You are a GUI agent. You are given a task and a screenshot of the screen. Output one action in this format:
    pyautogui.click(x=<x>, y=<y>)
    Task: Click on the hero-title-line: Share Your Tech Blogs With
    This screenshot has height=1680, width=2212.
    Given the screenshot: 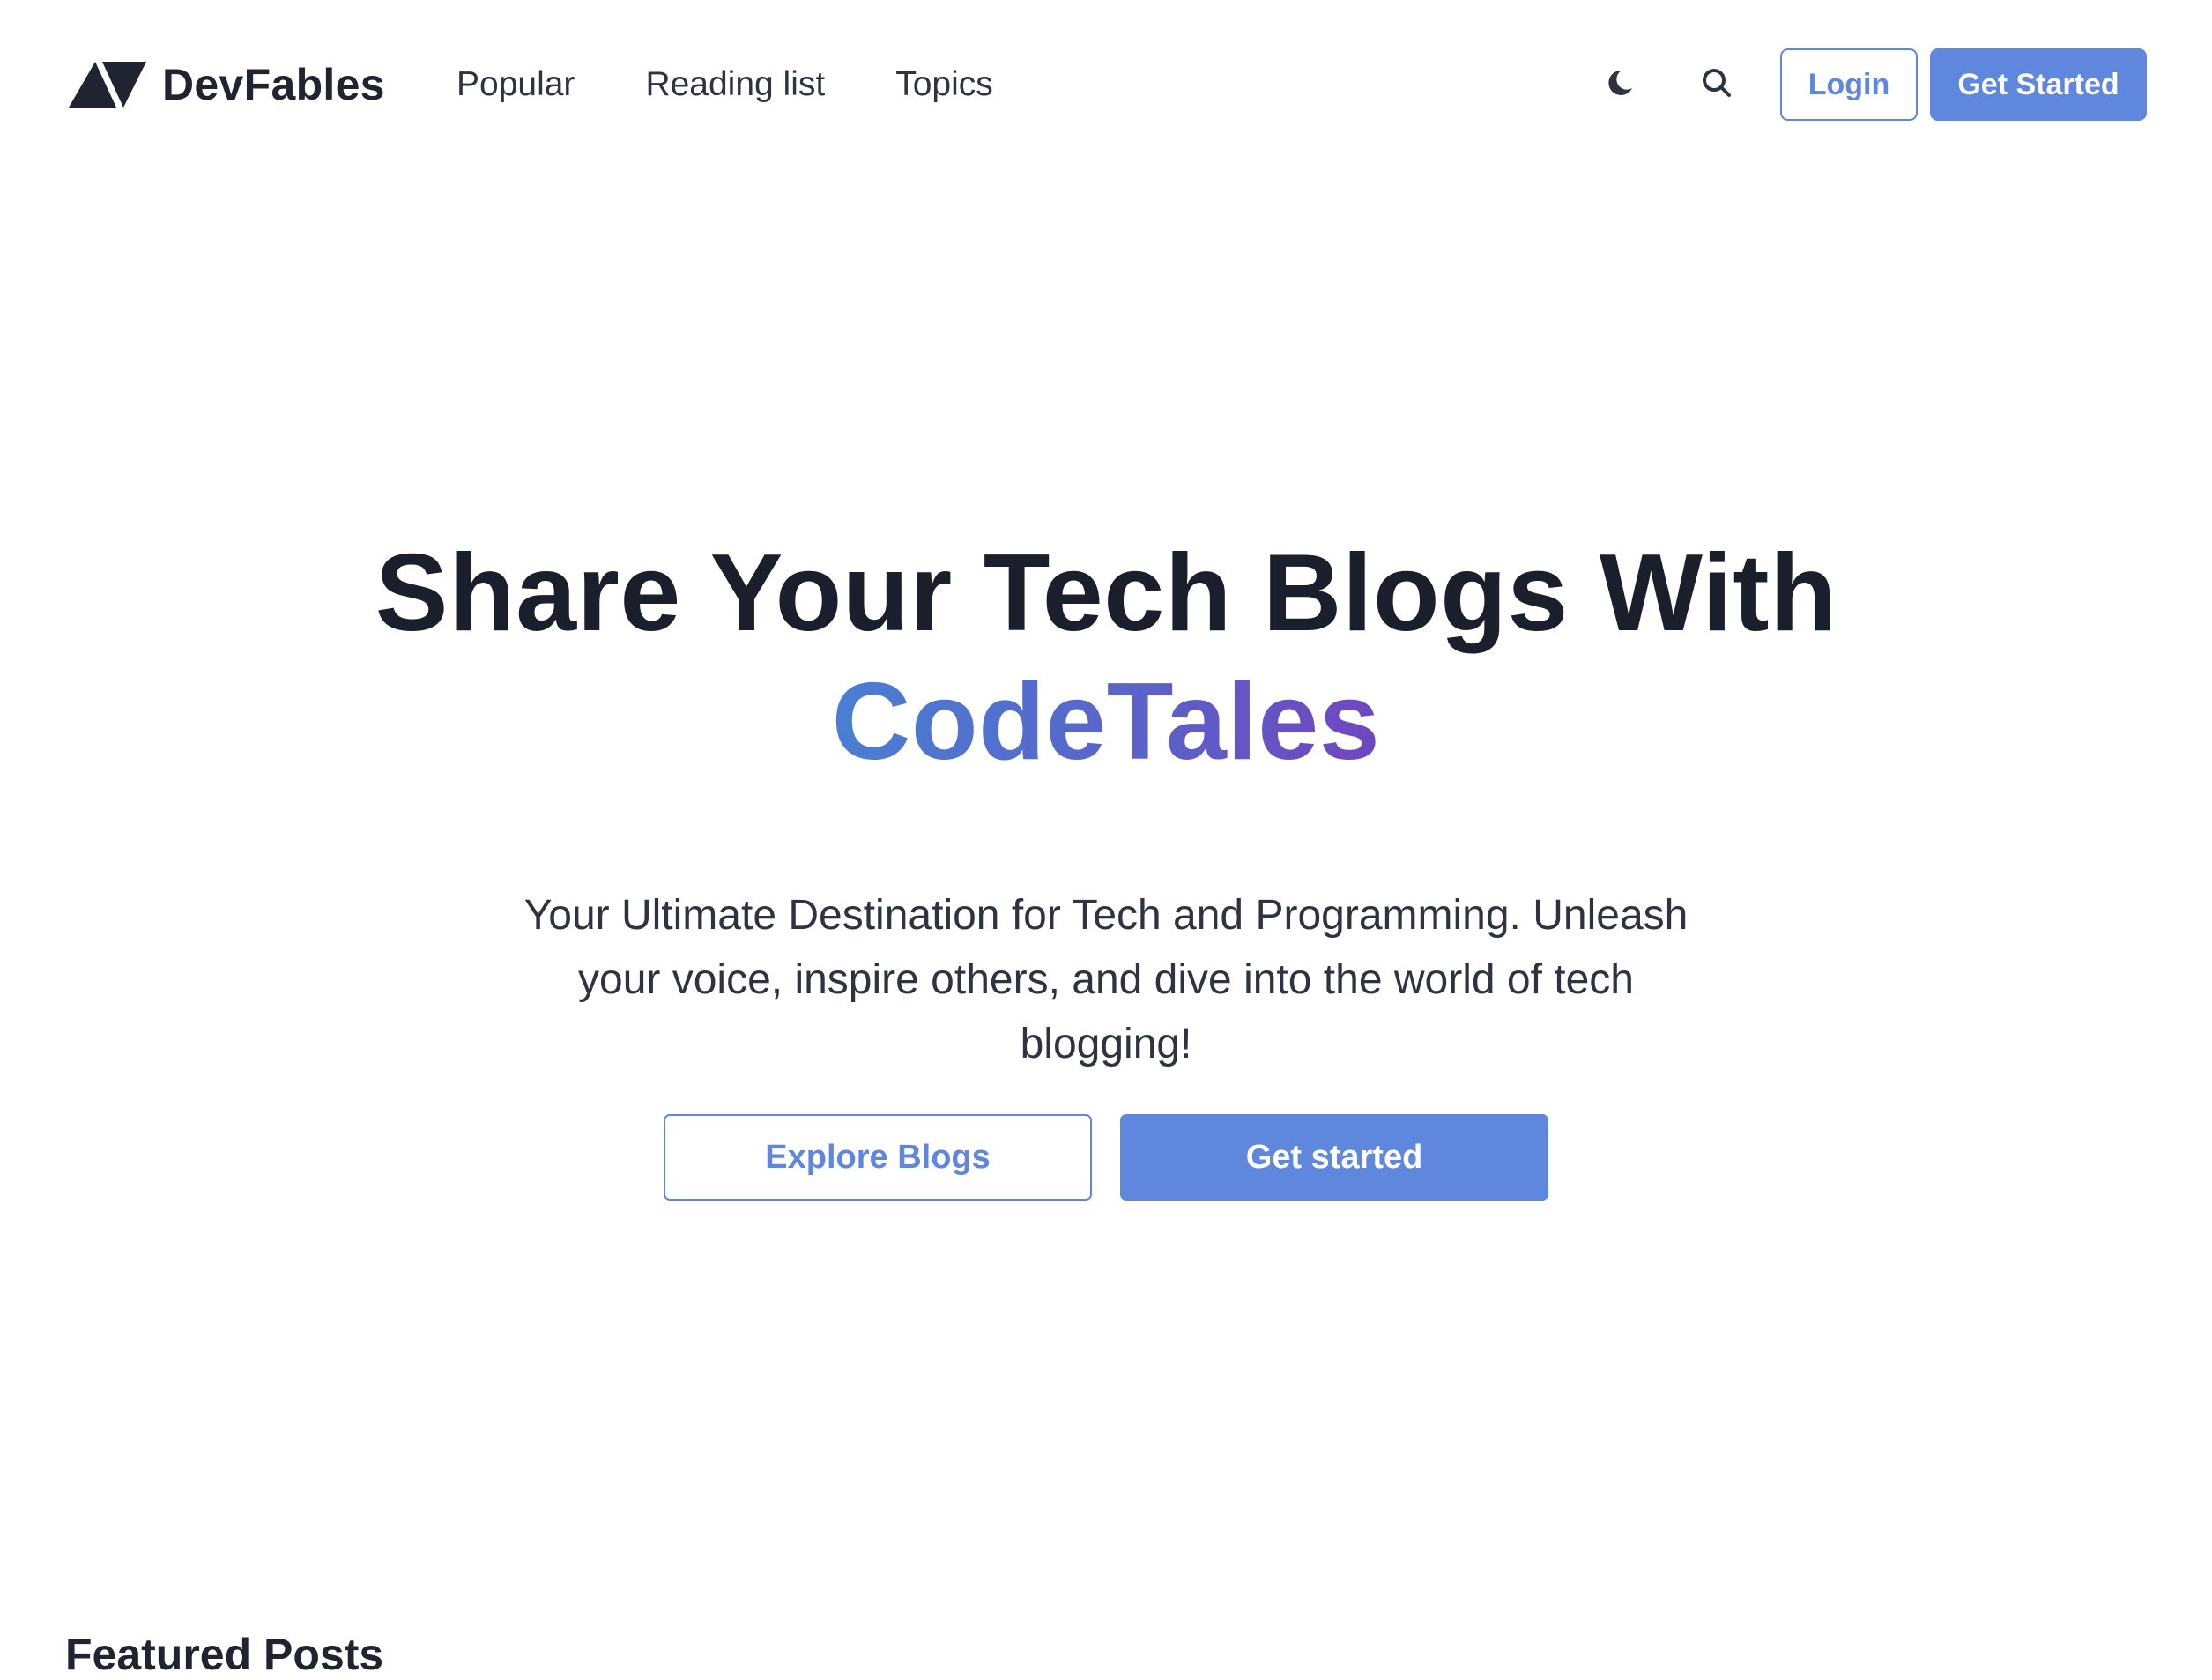 What is the action you would take?
    pyautogui.click(x=1106, y=593)
    